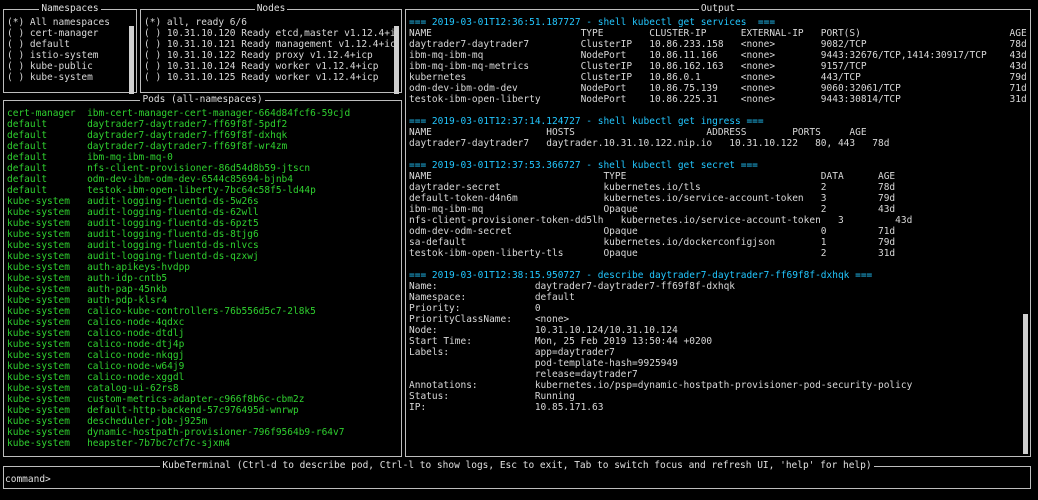 The width and height of the screenshot is (1038, 500). Describe the element at coordinates (202, 366) in the screenshot. I see `pod-row: kube-system calico-node-w64j9` at that location.